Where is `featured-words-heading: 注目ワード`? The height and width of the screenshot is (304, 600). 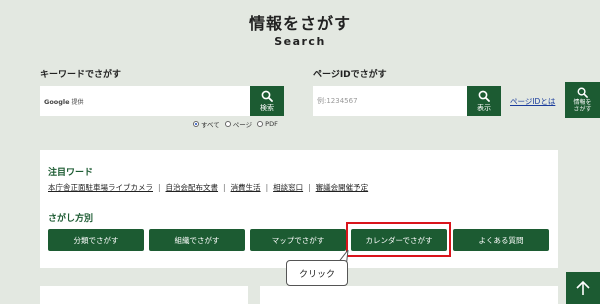
featured-words-heading: 注目ワード is located at coordinates (71, 173).